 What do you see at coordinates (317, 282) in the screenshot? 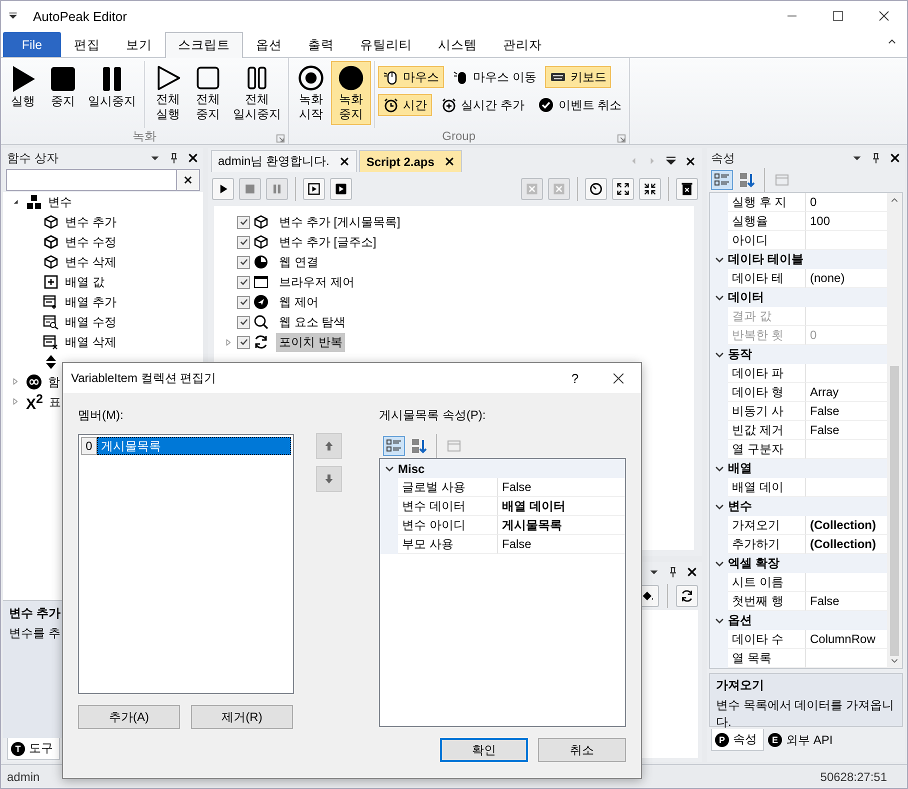
I see `script-step: 브라우저 제어` at bounding box center [317, 282].